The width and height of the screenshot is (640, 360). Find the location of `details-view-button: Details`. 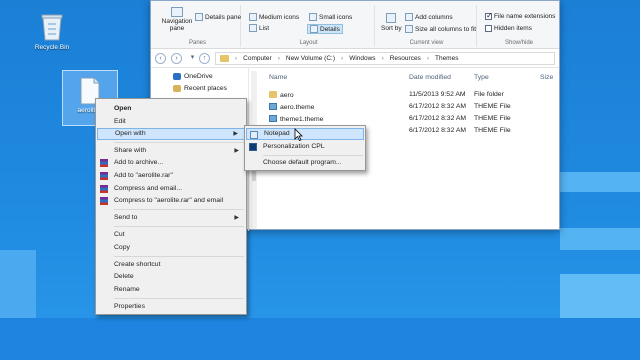

details-view-button: Details is located at coordinates (325, 29).